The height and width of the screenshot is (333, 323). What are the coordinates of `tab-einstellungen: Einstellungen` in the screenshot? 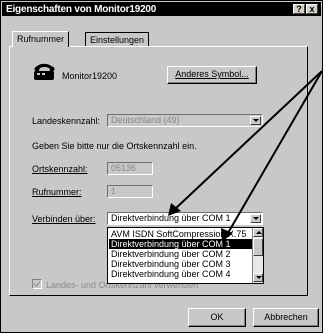 It's located at (117, 39).